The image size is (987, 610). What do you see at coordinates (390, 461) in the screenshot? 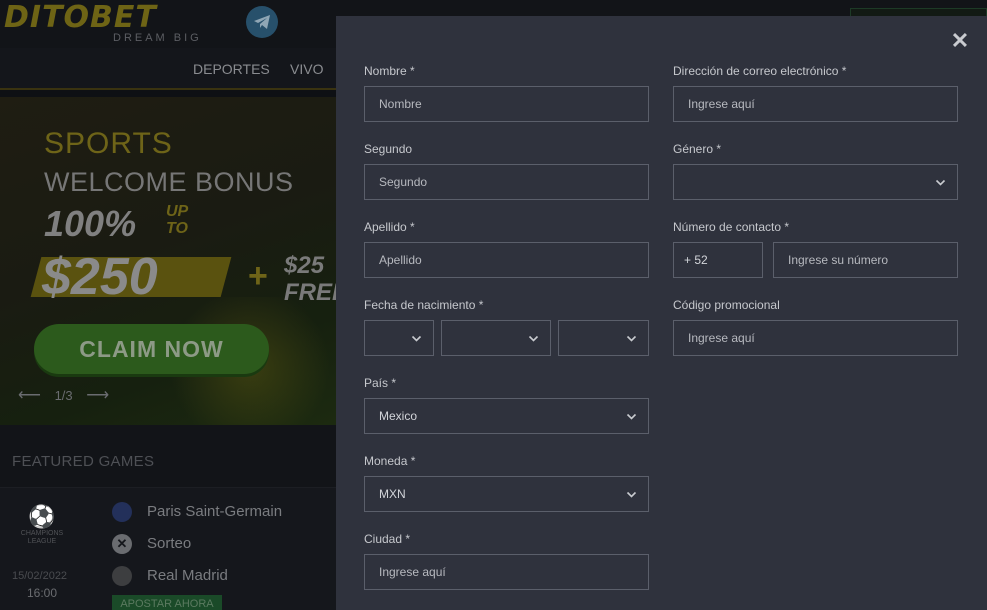
I see `moneda-label: Moneda *` at bounding box center [390, 461].